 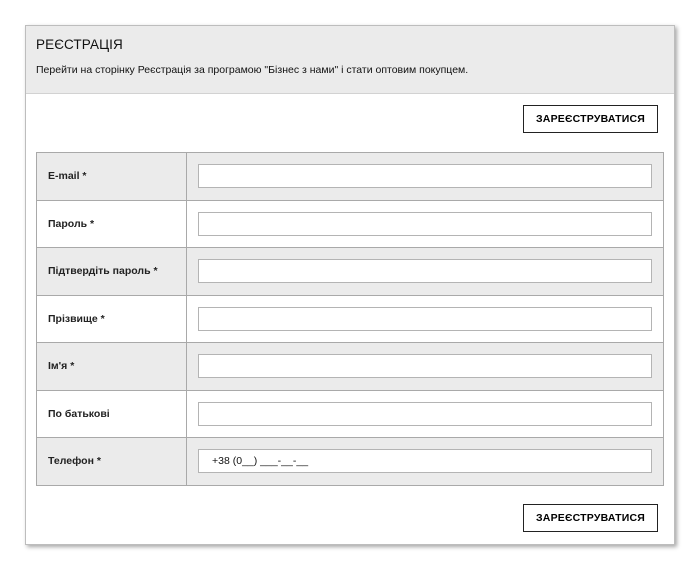 What do you see at coordinates (425, 176) in the screenshot?
I see `email-field` at bounding box center [425, 176].